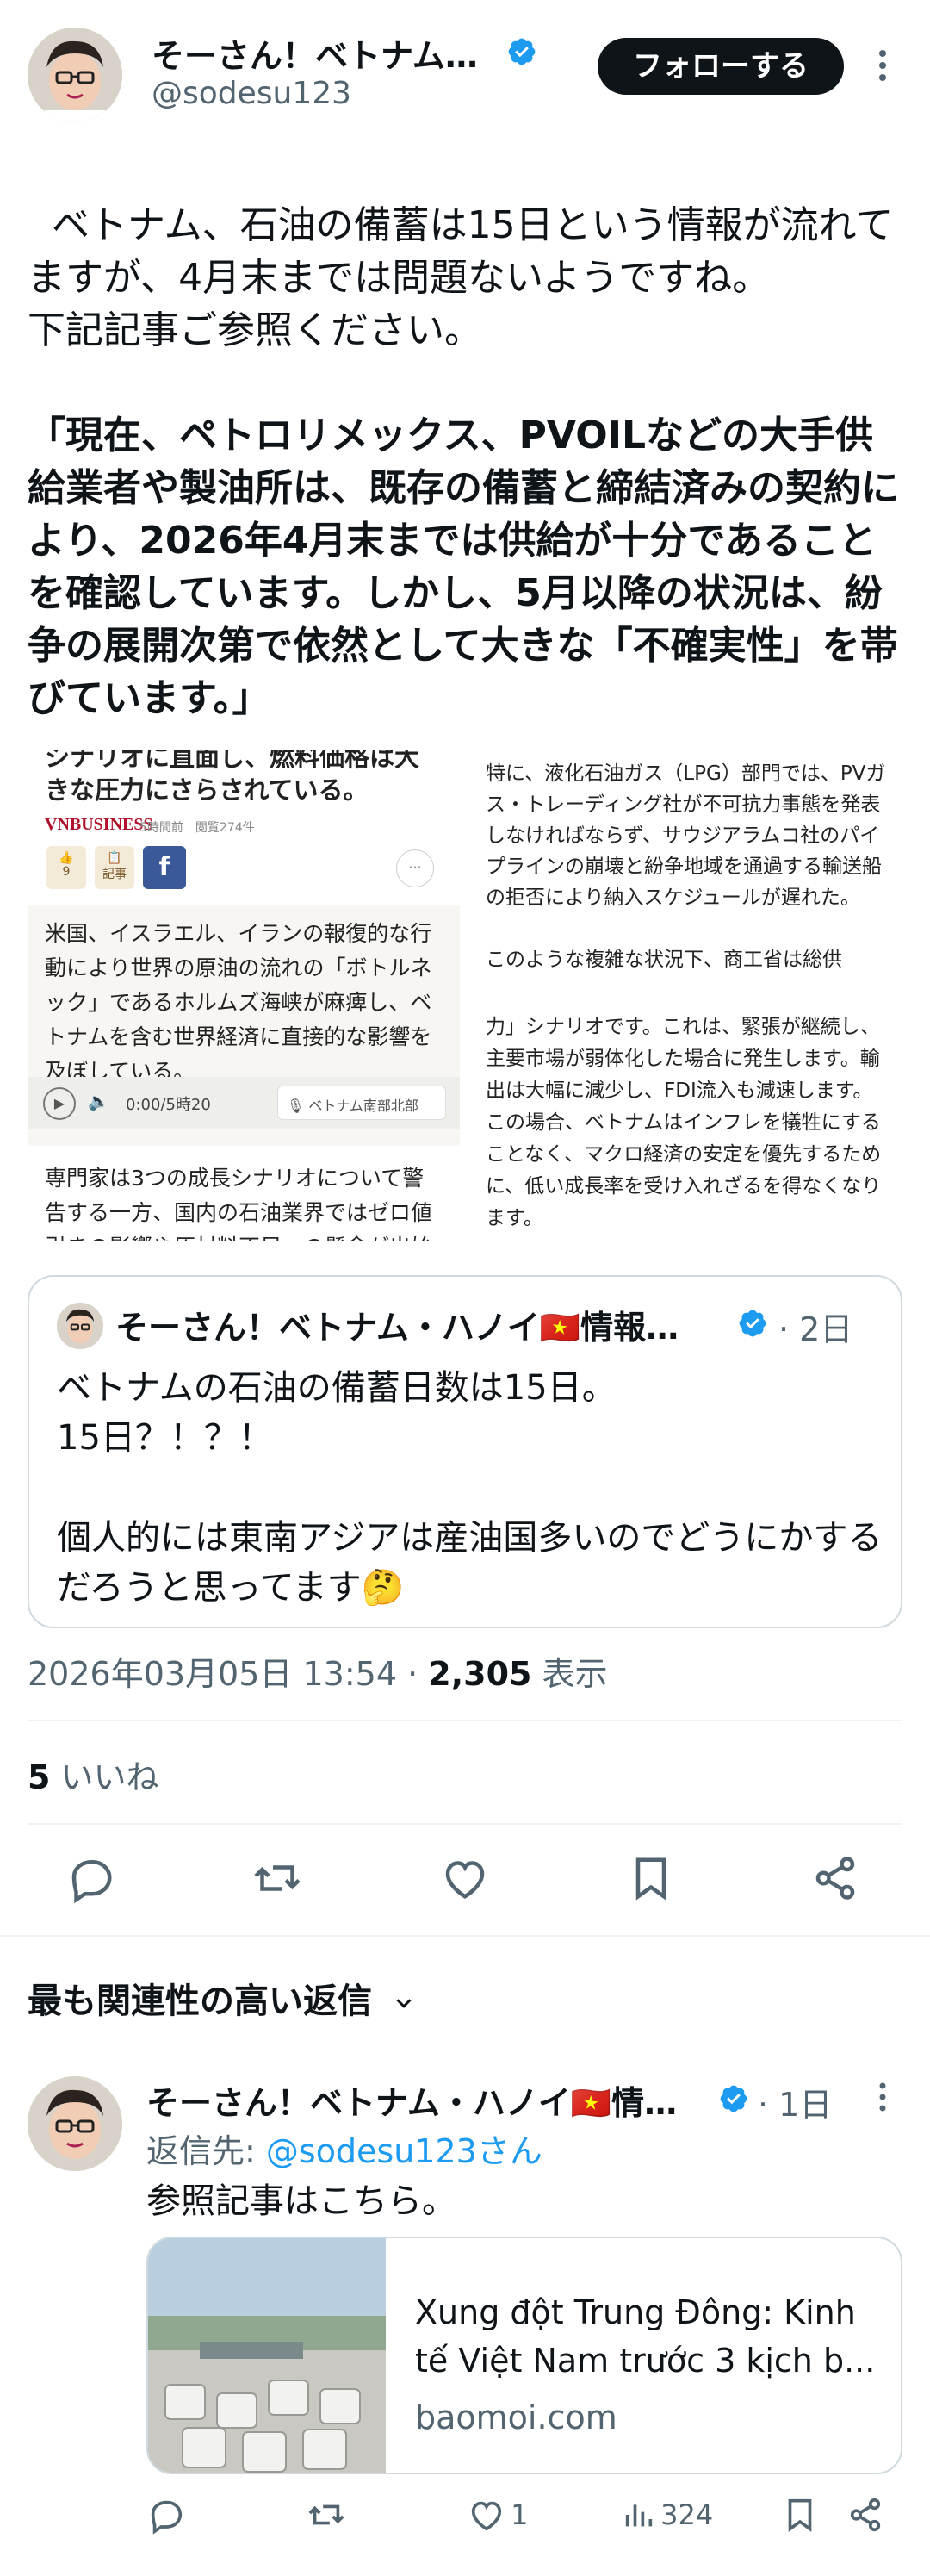 This screenshot has height=2576, width=930. Describe the element at coordinates (166, 2515) in the screenshot. I see `reply-reply-icon` at that location.